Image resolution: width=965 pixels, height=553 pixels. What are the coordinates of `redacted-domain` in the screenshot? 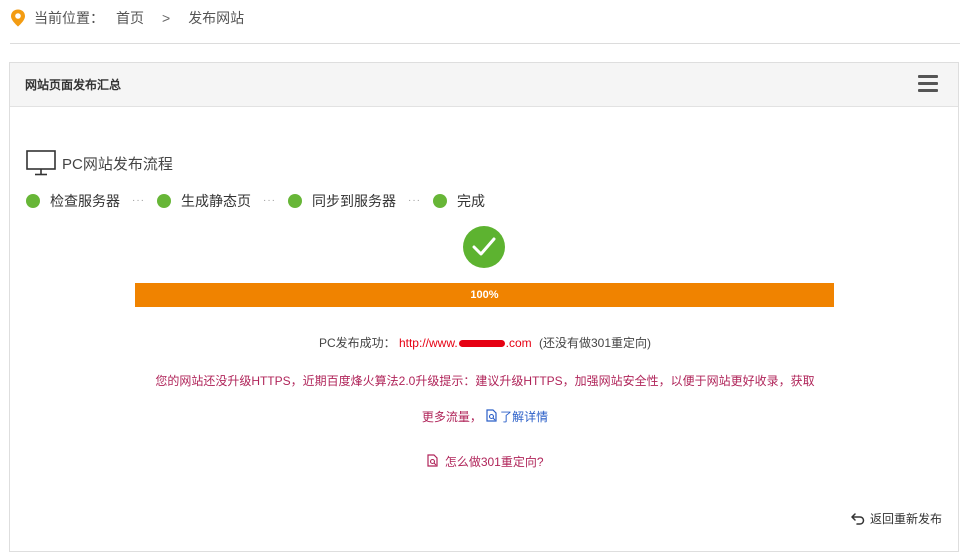 It's located at (481, 344).